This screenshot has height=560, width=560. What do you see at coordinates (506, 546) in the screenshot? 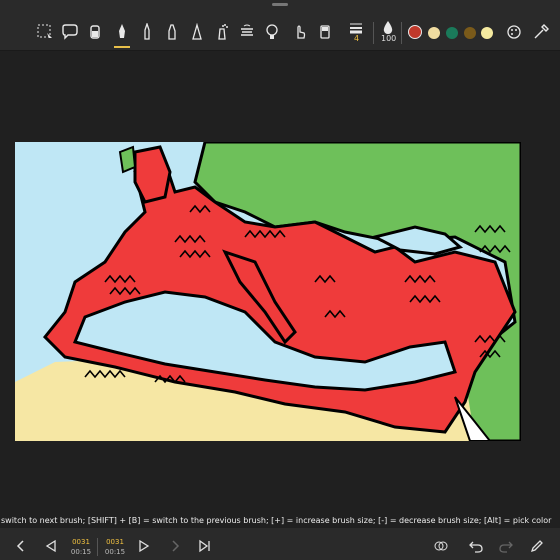
I see `redo-icon` at bounding box center [506, 546].